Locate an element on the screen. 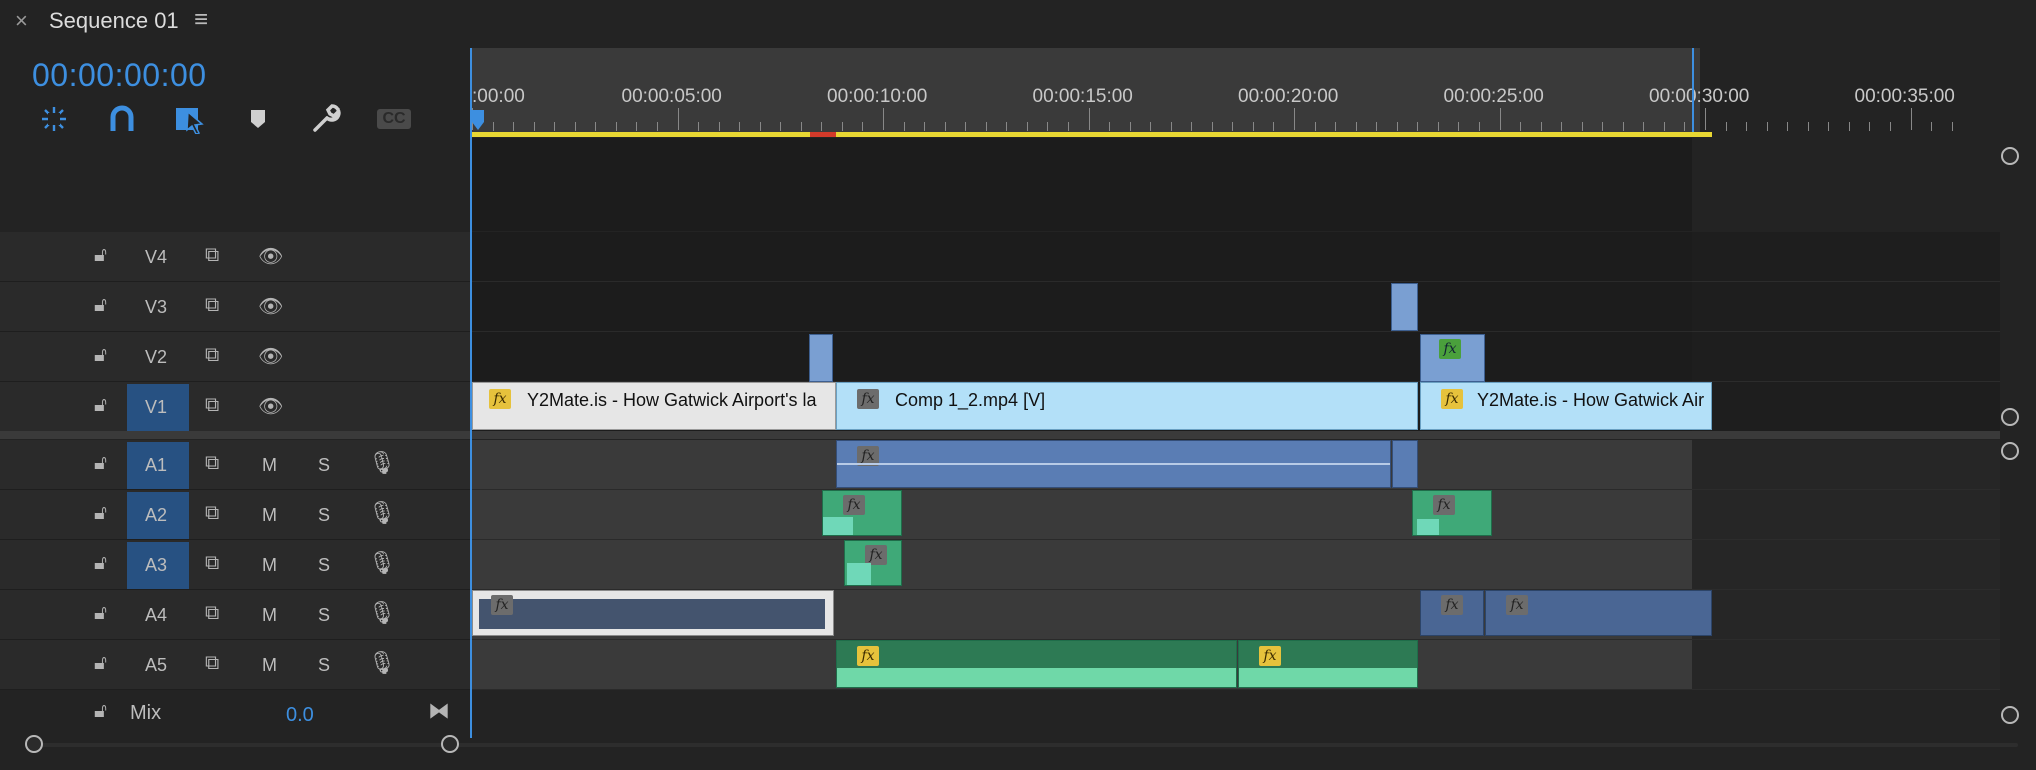  track-lane-v4 is located at coordinates (1082, 257).